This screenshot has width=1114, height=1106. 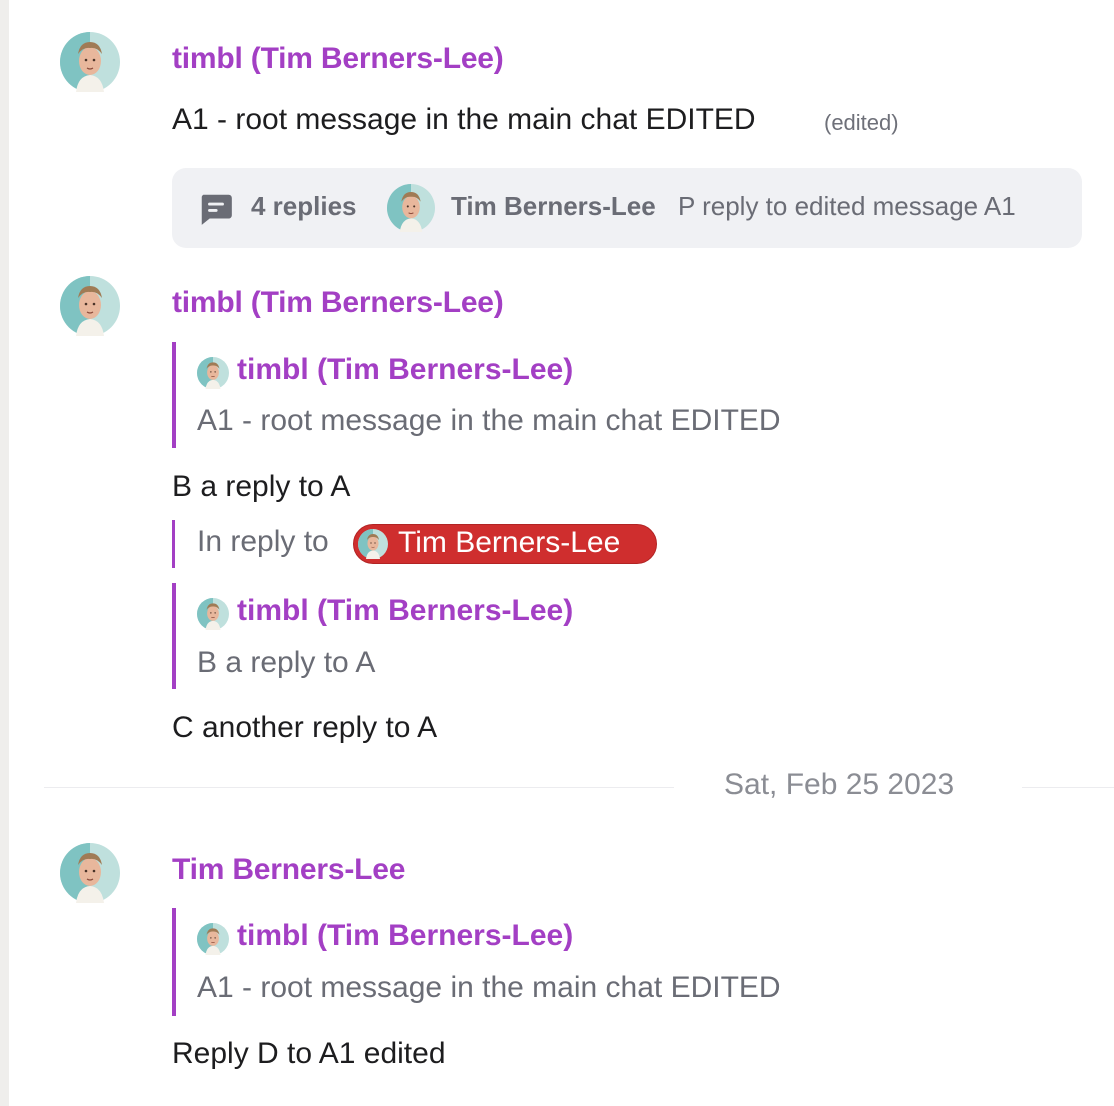 I want to click on message-author: Tim Berners-Lee, so click(x=288, y=870).